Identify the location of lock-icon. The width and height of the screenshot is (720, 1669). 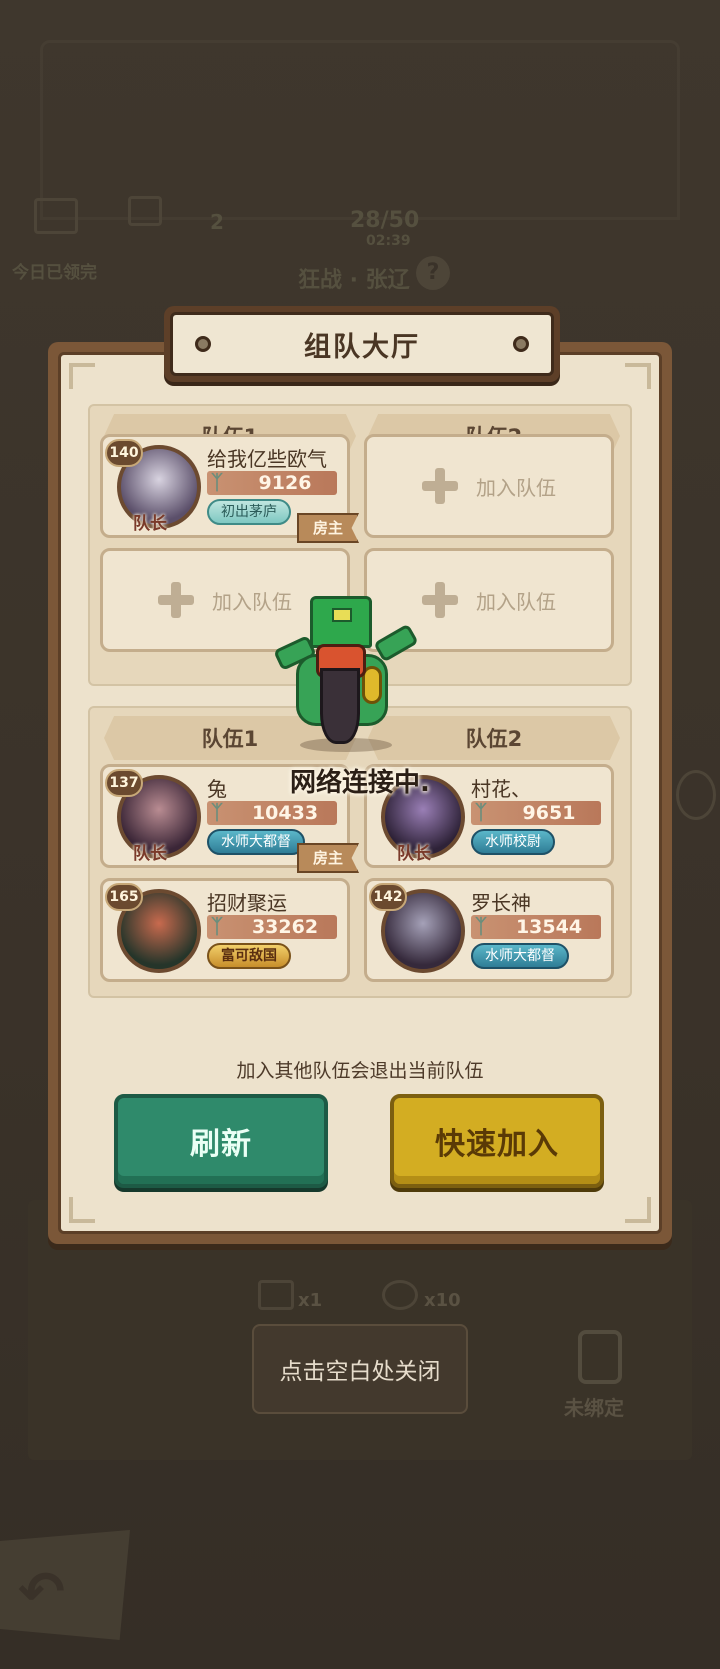
(600, 1357).